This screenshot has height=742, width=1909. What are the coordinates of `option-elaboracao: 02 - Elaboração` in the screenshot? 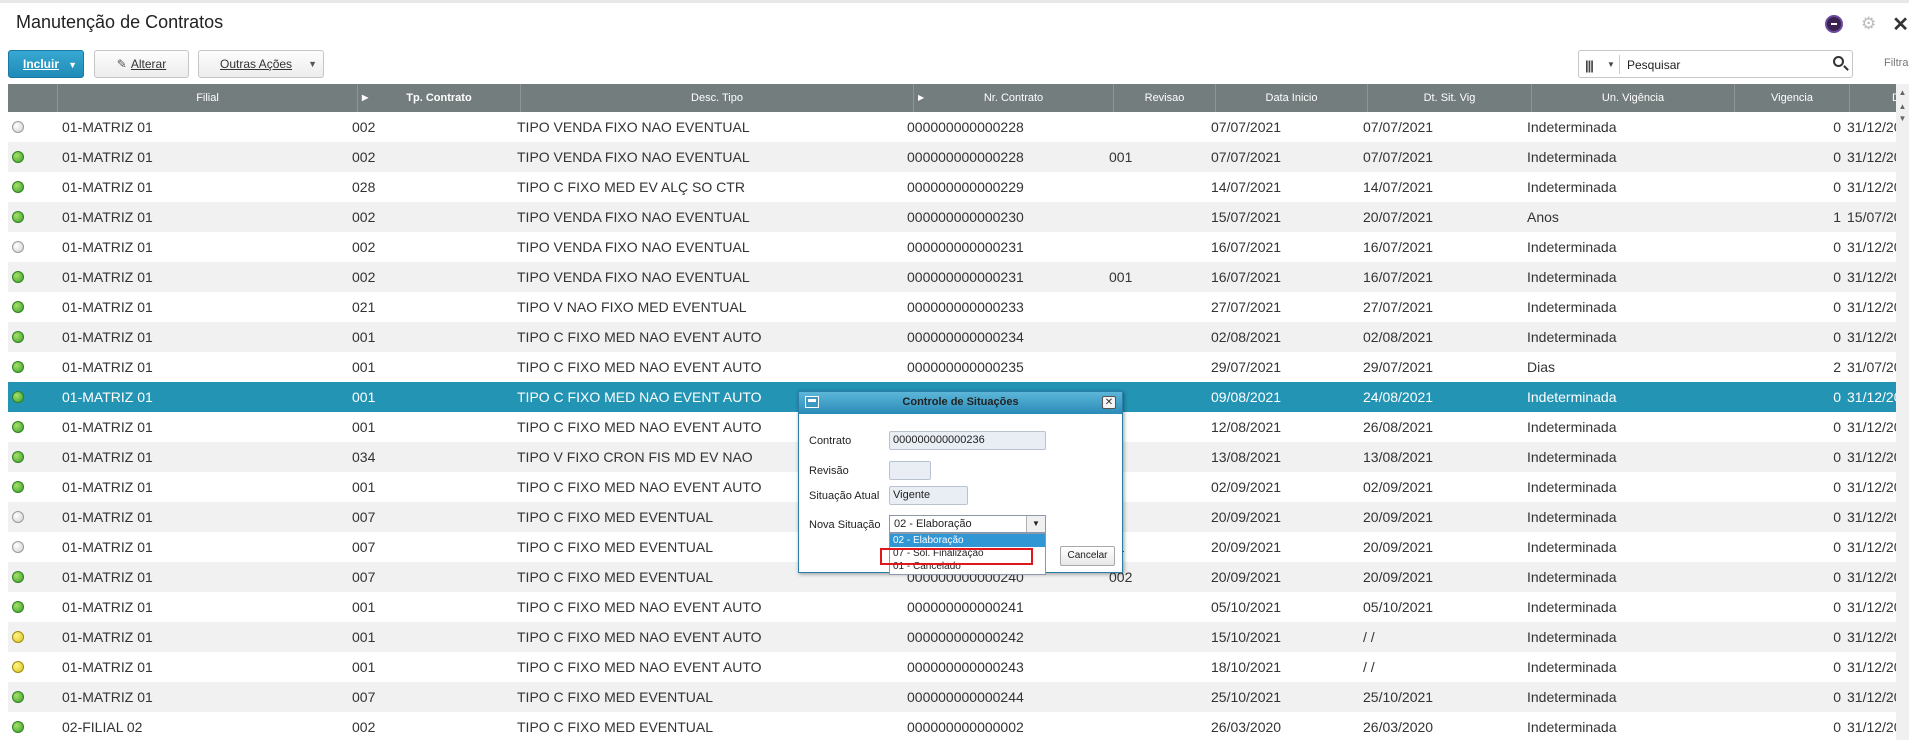 It's located at (967, 540).